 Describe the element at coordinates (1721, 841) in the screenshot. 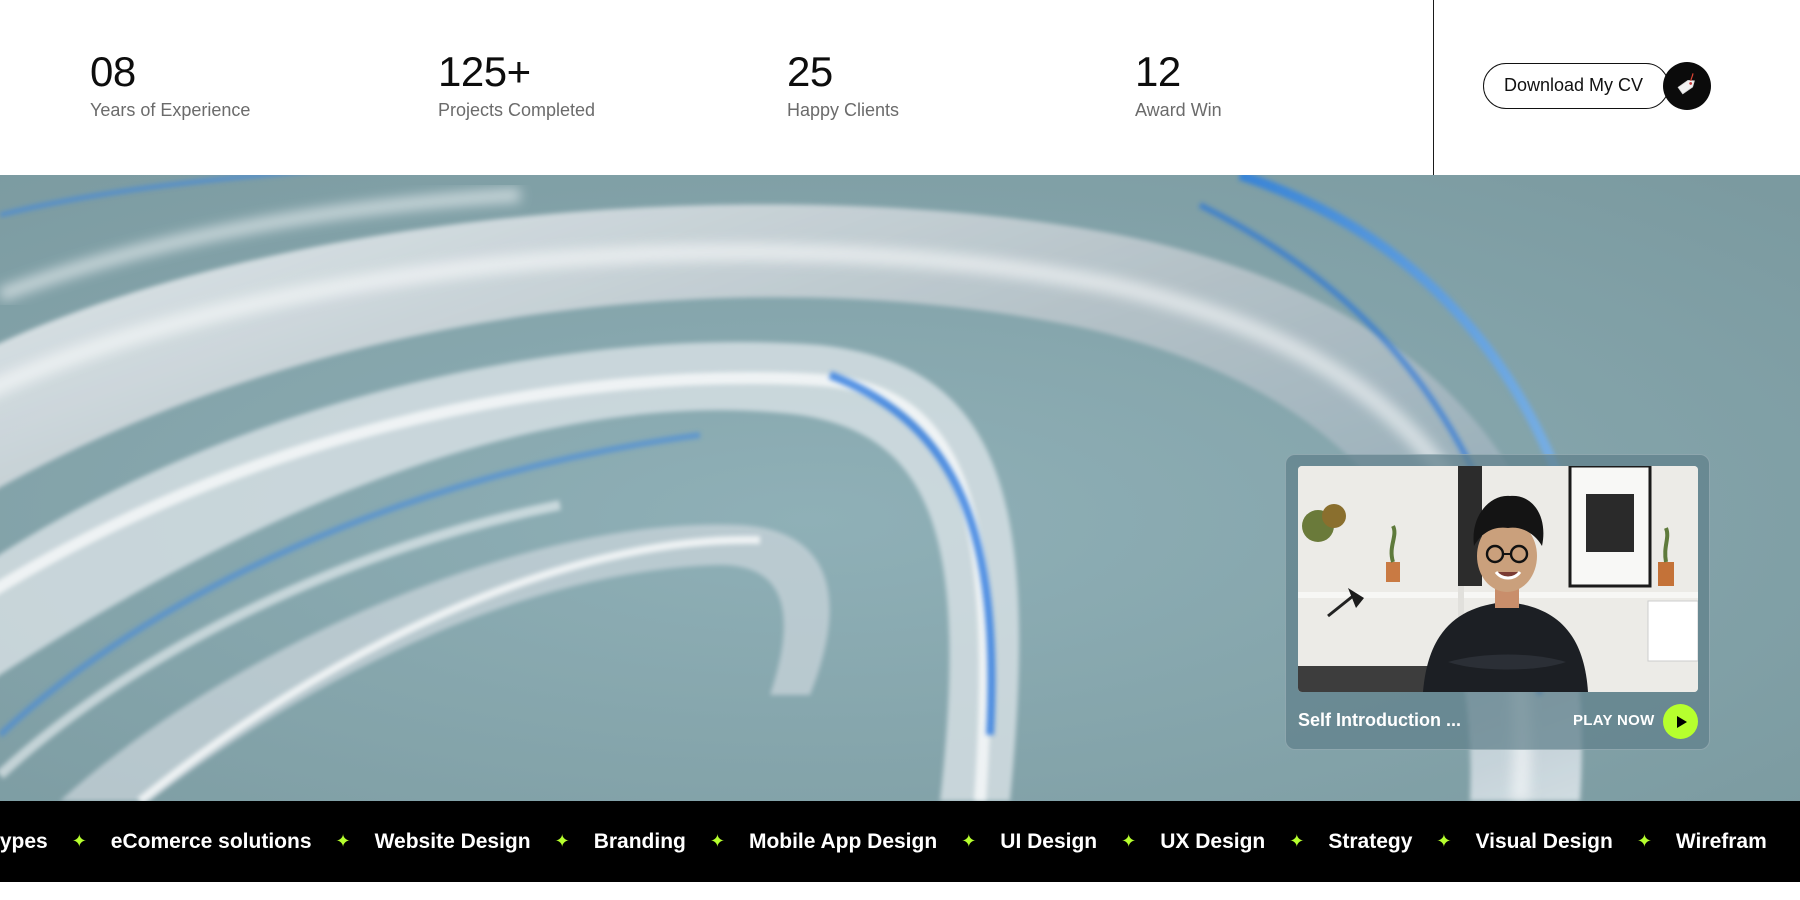

I see `marquee-item: Wirefram` at that location.